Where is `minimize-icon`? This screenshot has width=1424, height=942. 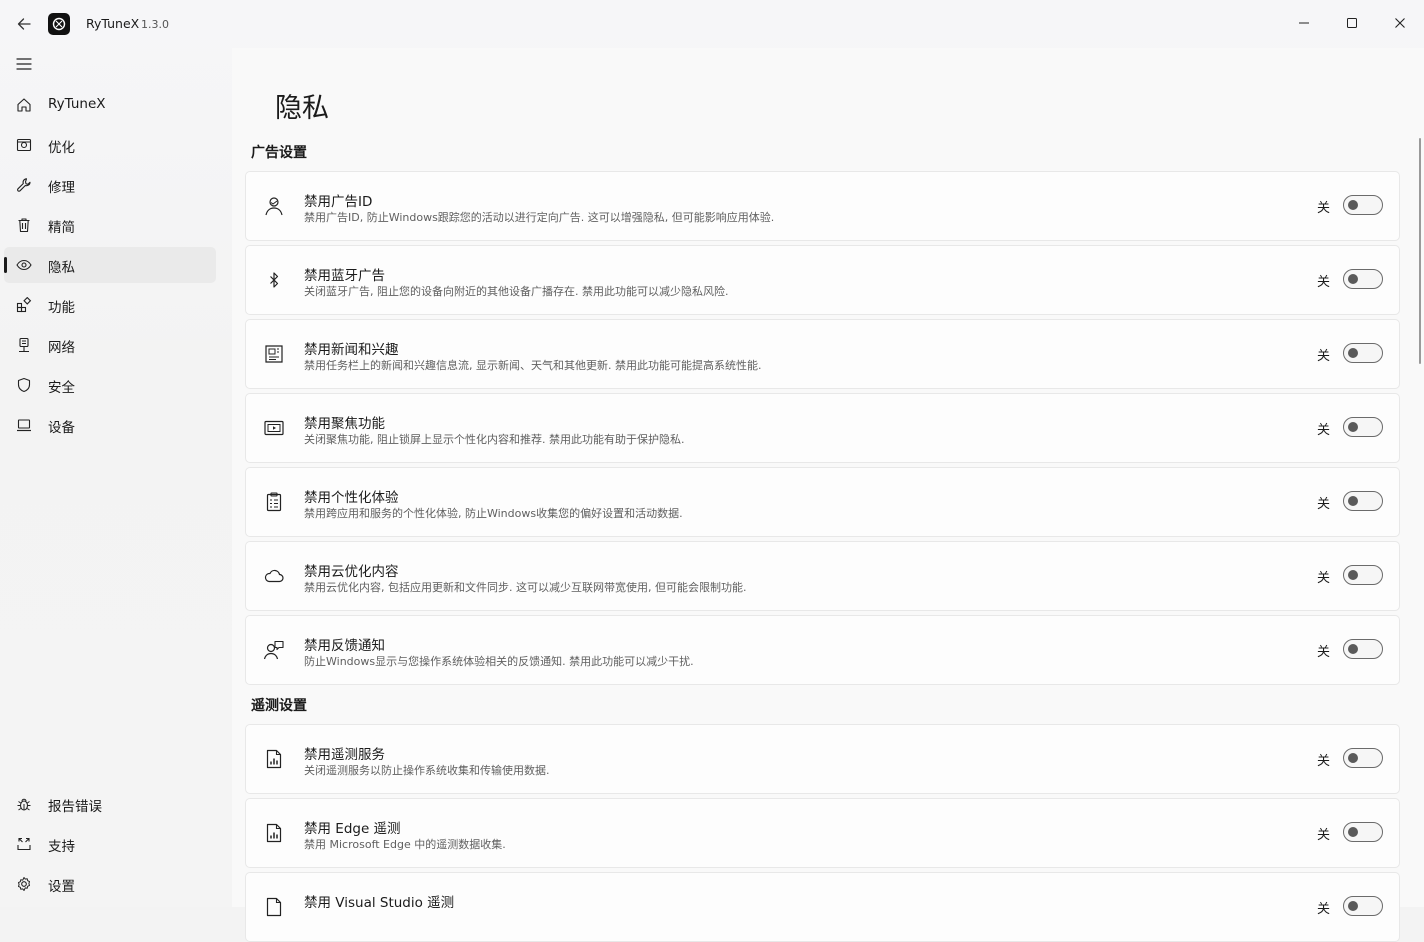
minimize-icon is located at coordinates (1304, 23).